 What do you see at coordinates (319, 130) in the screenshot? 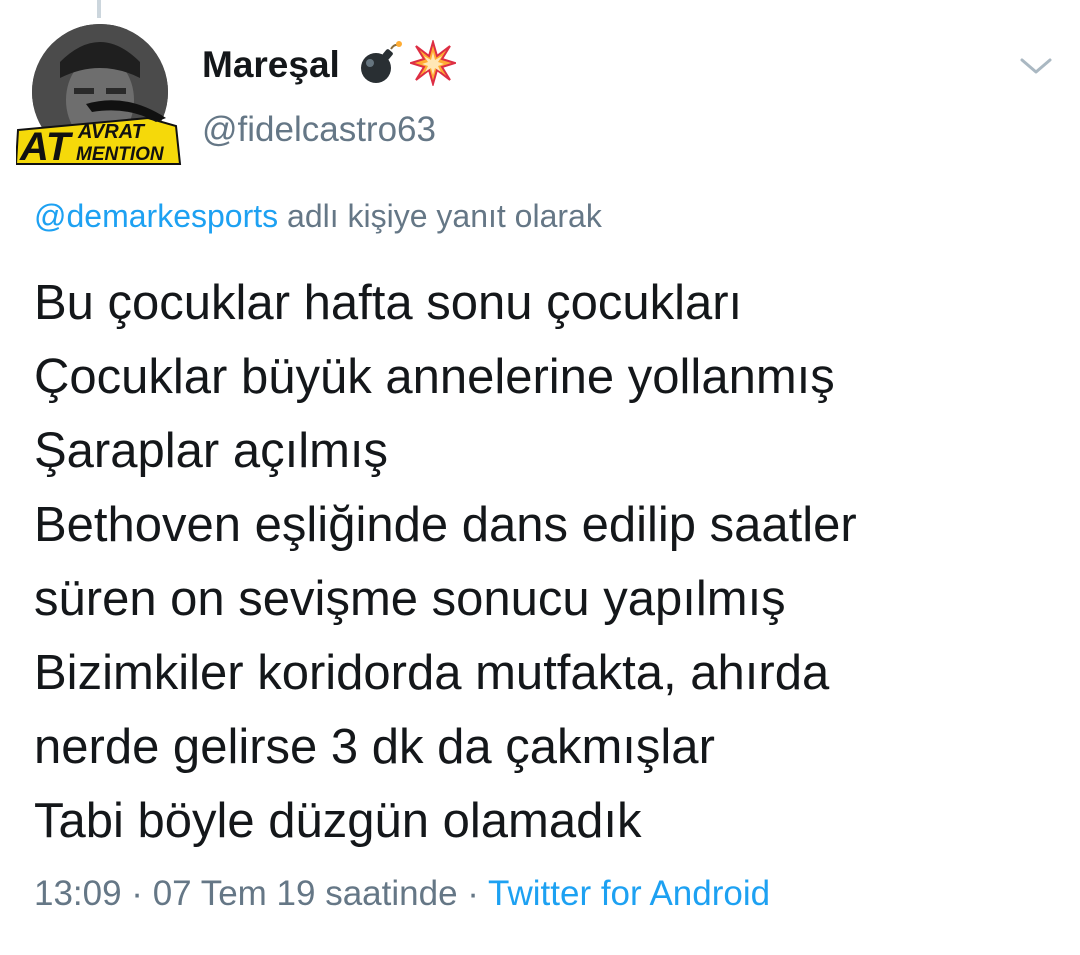
I see `user-handle: @fidelcastro63` at bounding box center [319, 130].